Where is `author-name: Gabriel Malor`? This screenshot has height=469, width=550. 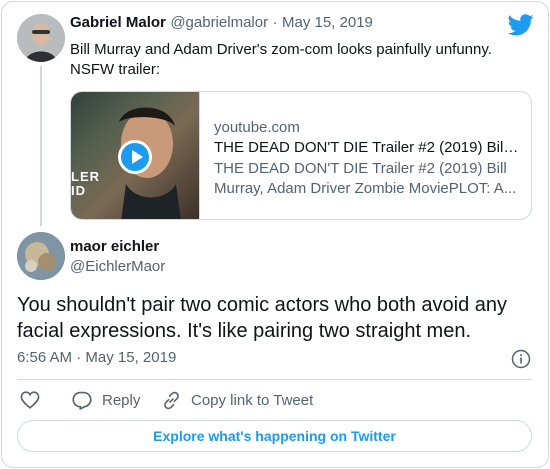 author-name: Gabriel Malor is located at coordinates (118, 22).